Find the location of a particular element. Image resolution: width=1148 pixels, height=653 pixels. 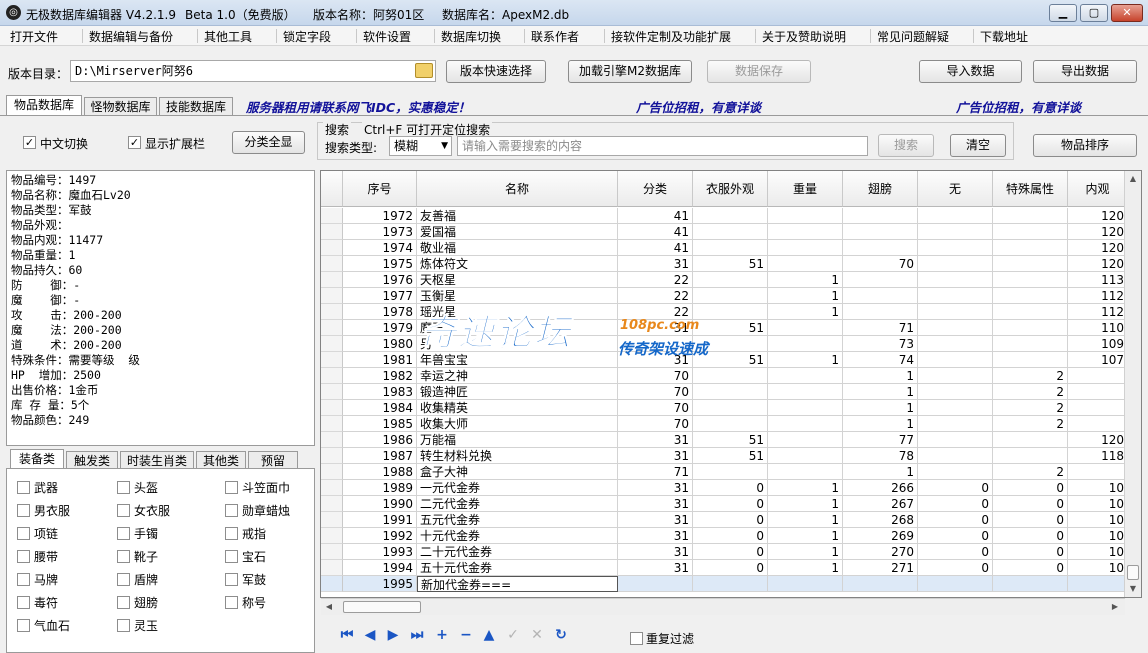

dir-input: D:\Mirserver阿努6 is located at coordinates (253, 71).